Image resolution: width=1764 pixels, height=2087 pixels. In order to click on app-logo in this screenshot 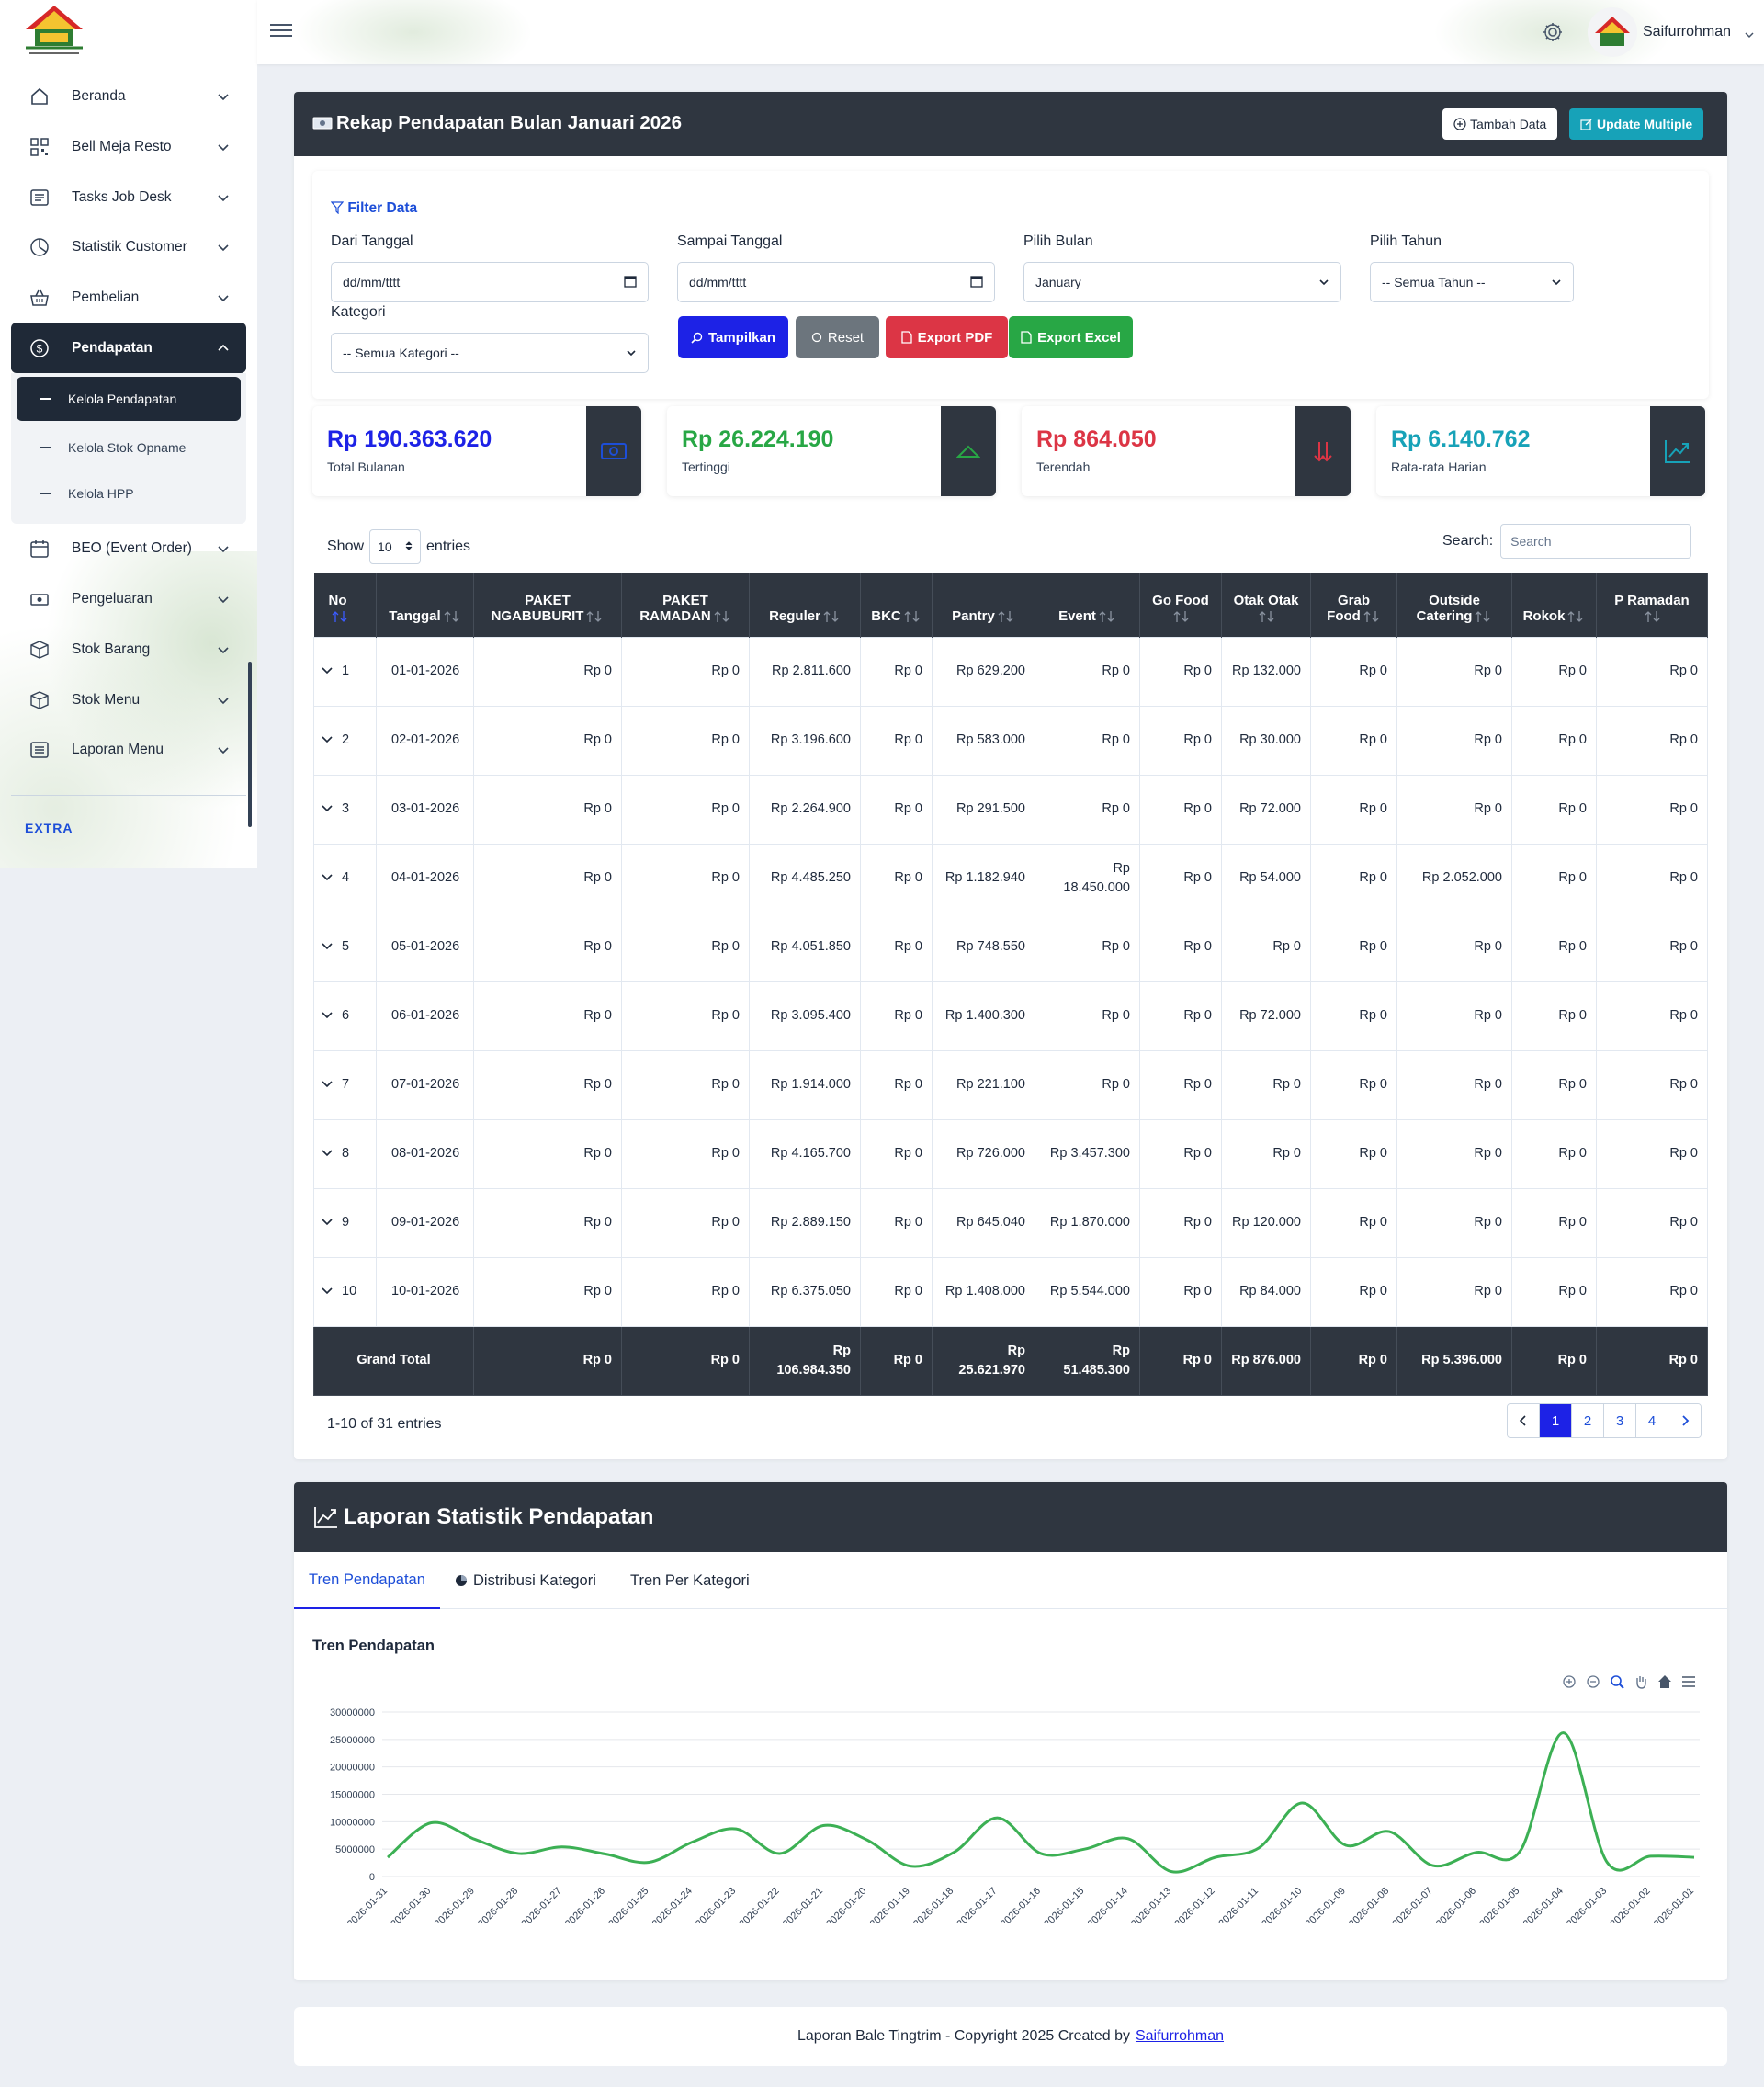, I will do `click(54, 30)`.